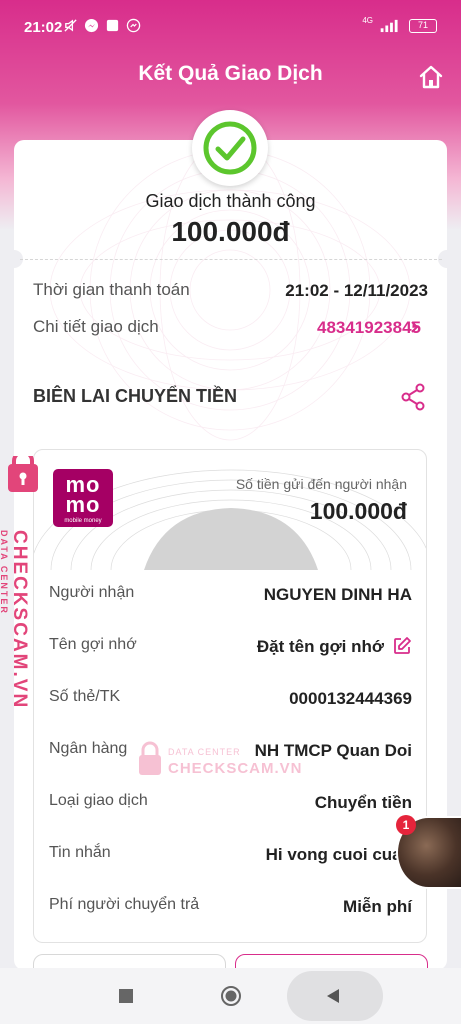 The image size is (461, 1024). Describe the element at coordinates (356, 290) in the screenshot. I see `payment-time-value: 21:02 - 12/11/2023` at that location.